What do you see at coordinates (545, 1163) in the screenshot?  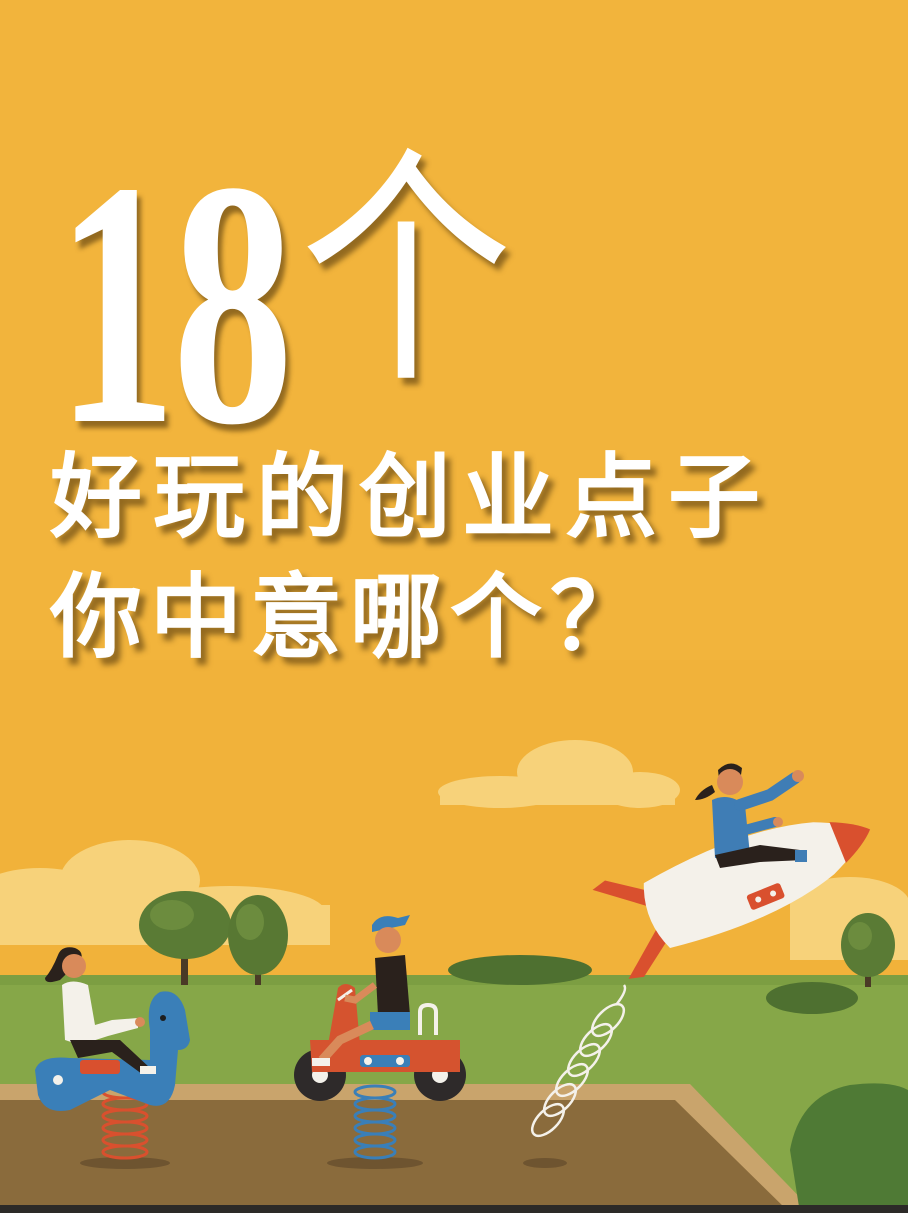 I see `shadow` at bounding box center [545, 1163].